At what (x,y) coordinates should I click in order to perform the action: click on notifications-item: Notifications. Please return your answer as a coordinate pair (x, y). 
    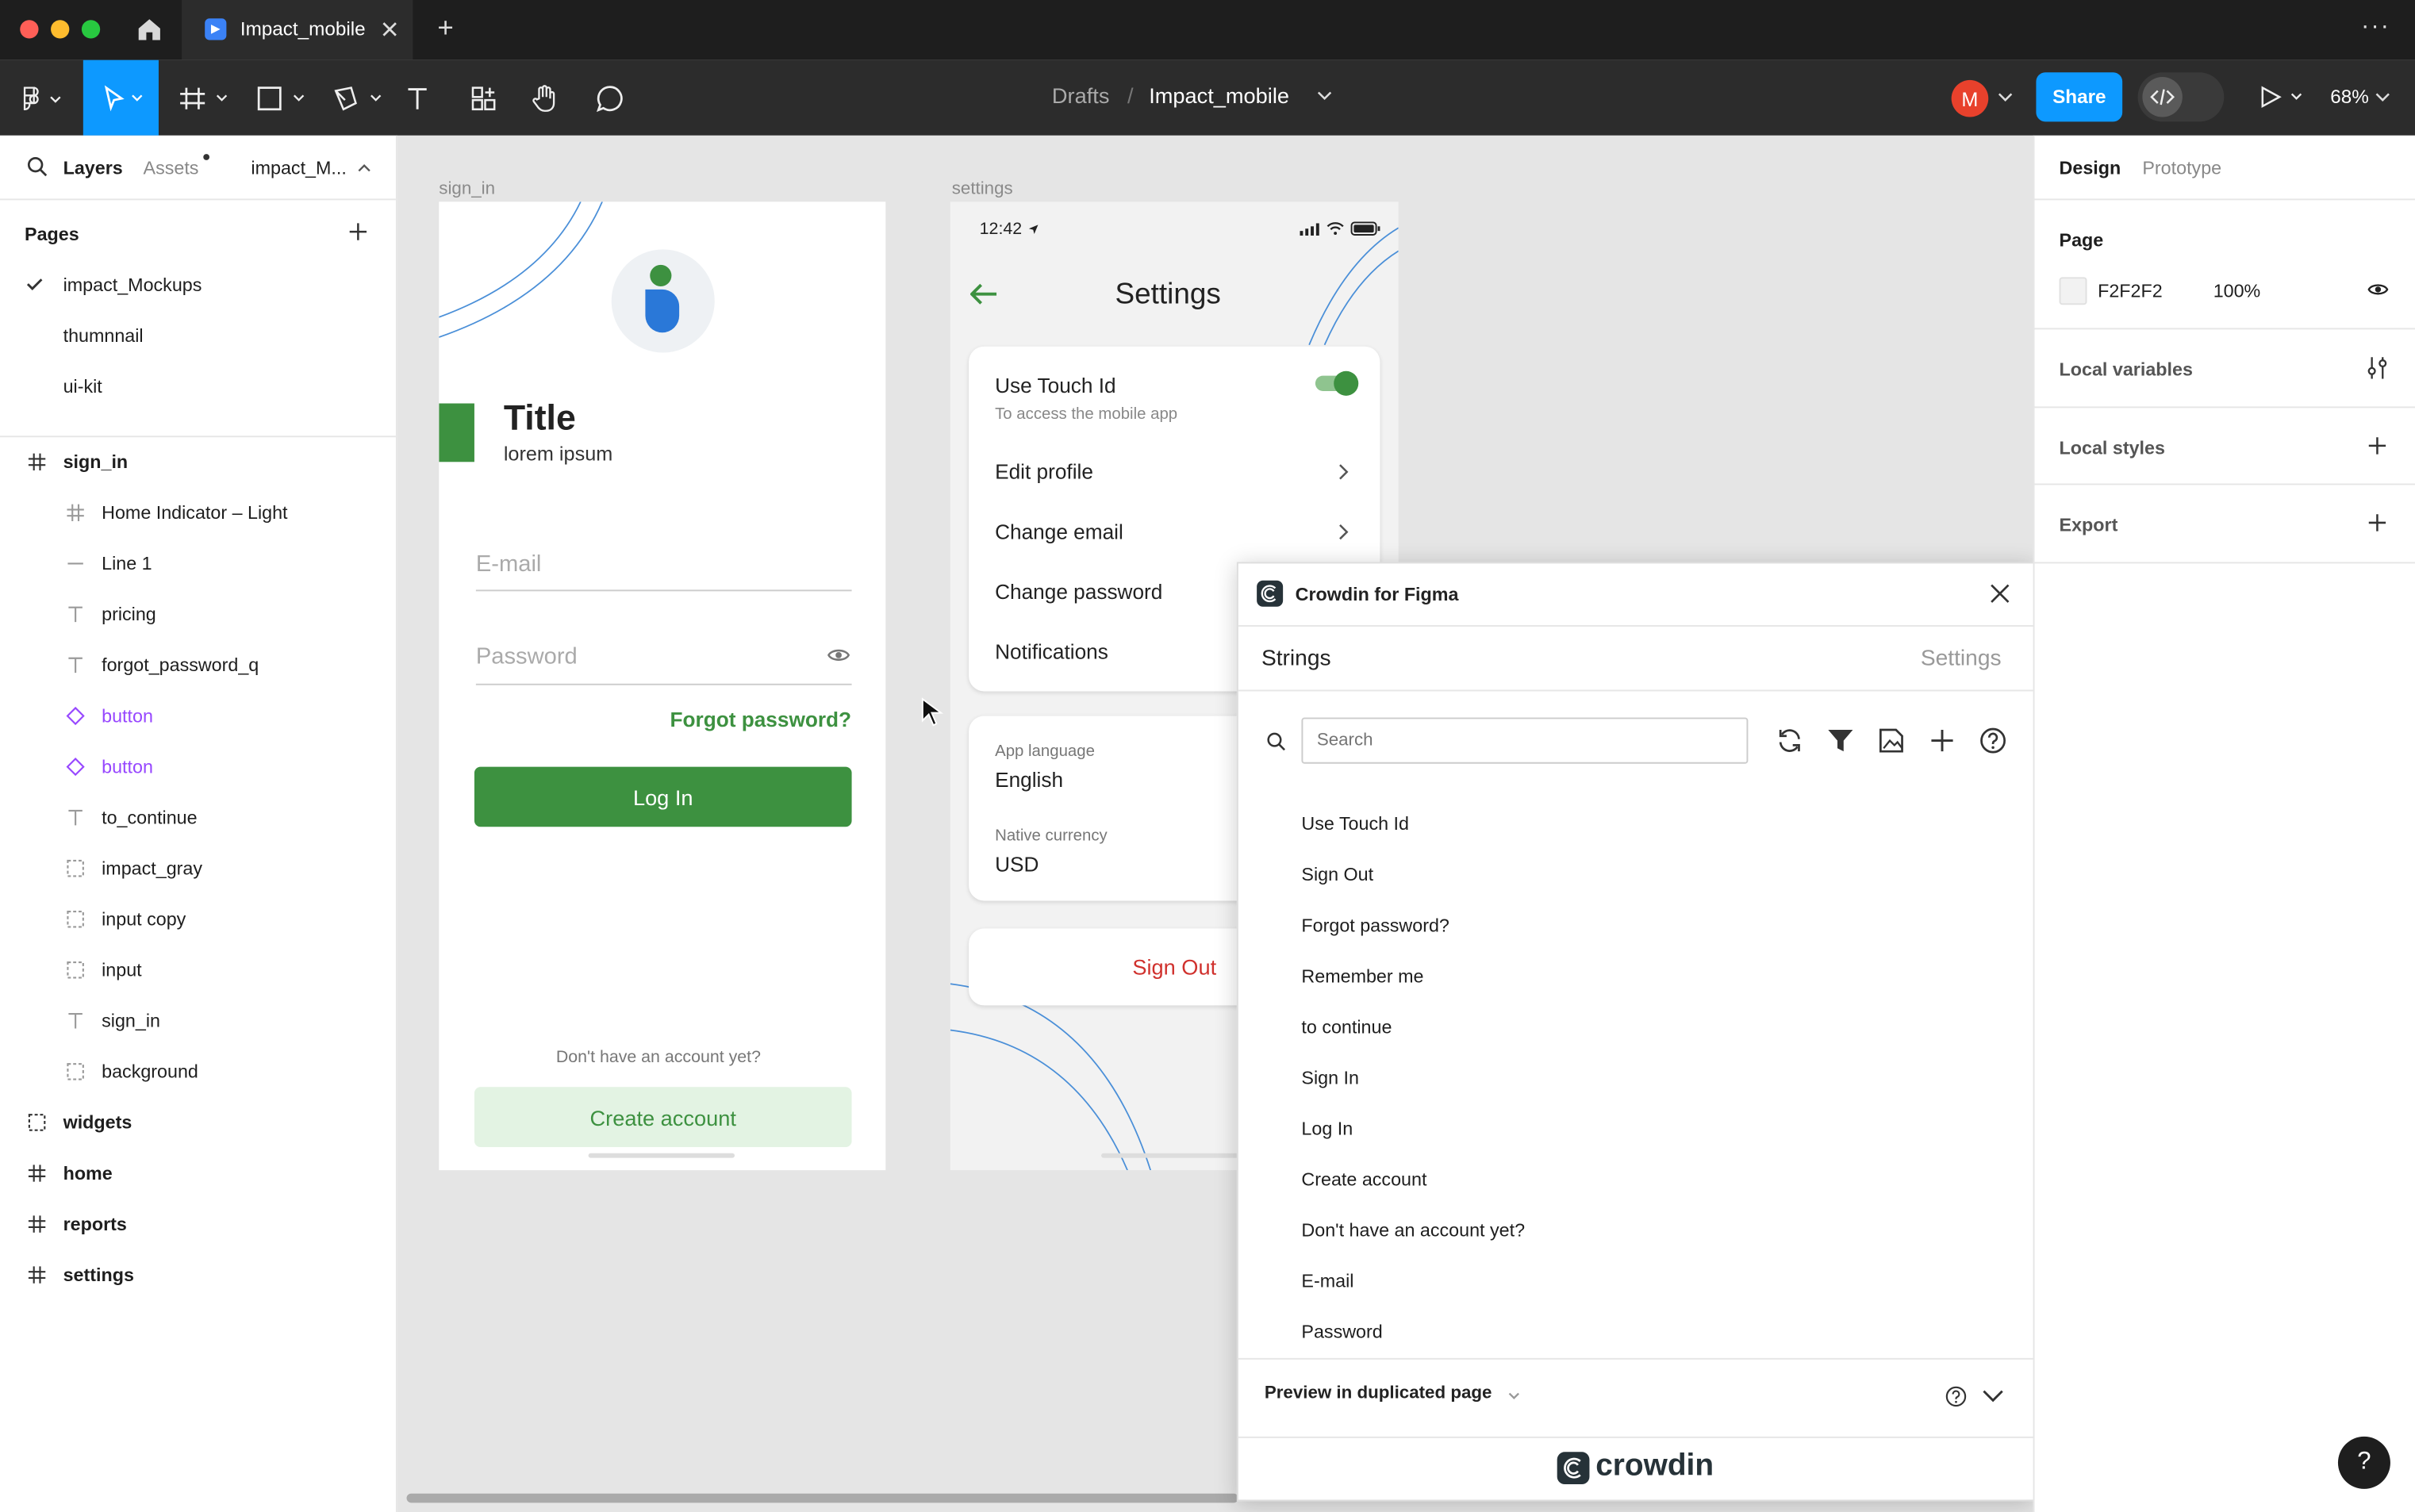
    Looking at the image, I should click on (1051, 652).